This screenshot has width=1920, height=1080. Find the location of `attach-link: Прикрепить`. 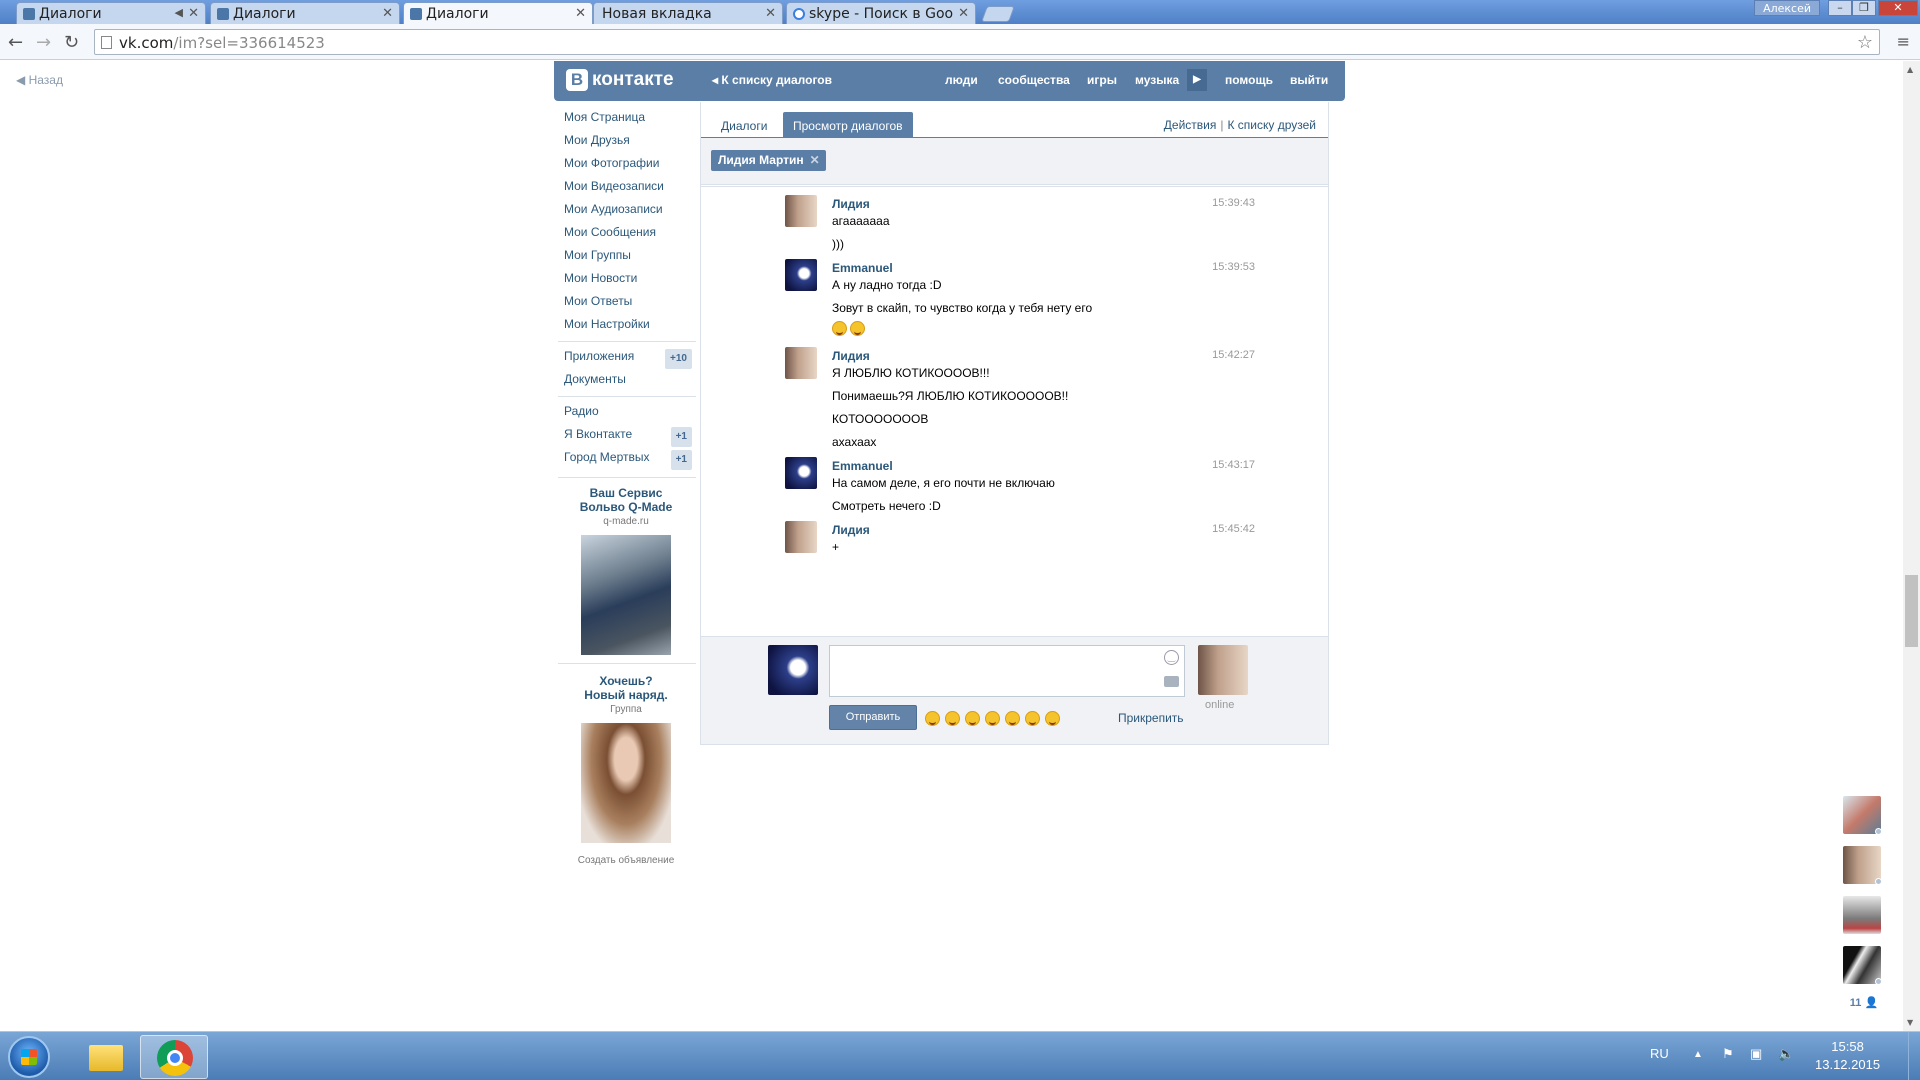

attach-link: Прикрепить is located at coordinates (1151, 718).